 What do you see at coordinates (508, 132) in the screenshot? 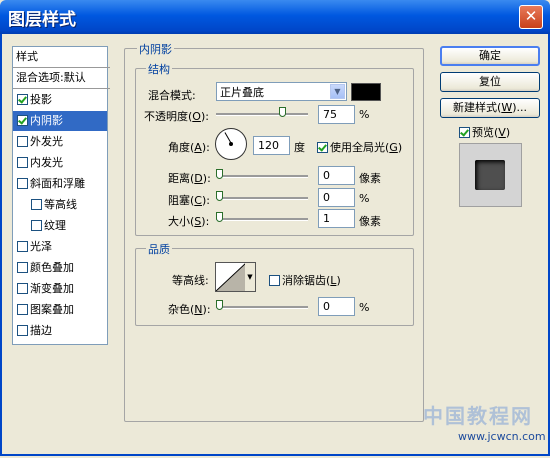
I see `preview-tail: )` at bounding box center [508, 132].